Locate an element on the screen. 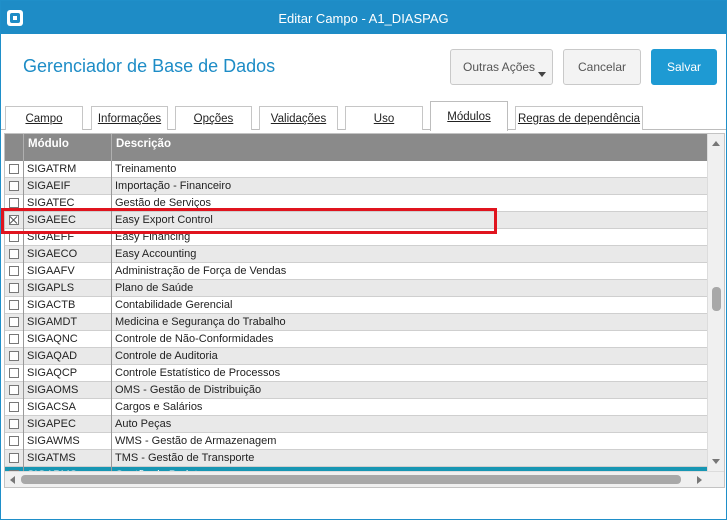 The height and width of the screenshot is (520, 727). table-row: SIGAAFV Administração de Força de Vendas is located at coordinates (356, 271).